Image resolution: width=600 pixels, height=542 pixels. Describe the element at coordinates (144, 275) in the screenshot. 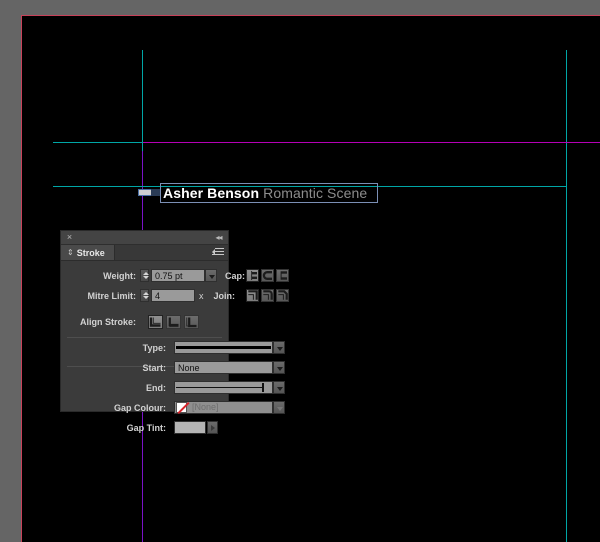

I see `weight-stepper` at that location.